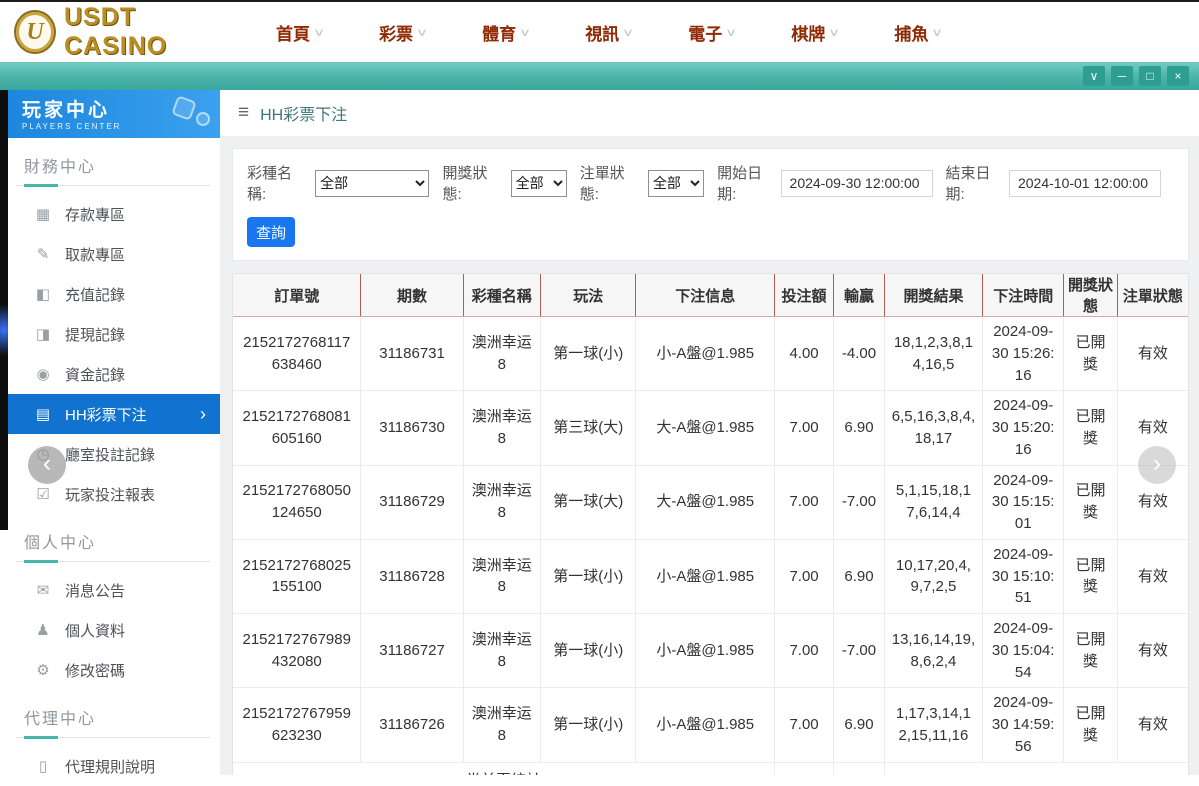 The height and width of the screenshot is (786, 1199). Describe the element at coordinates (35, 32) in the screenshot. I see `logo-emblem-icon: U` at that location.